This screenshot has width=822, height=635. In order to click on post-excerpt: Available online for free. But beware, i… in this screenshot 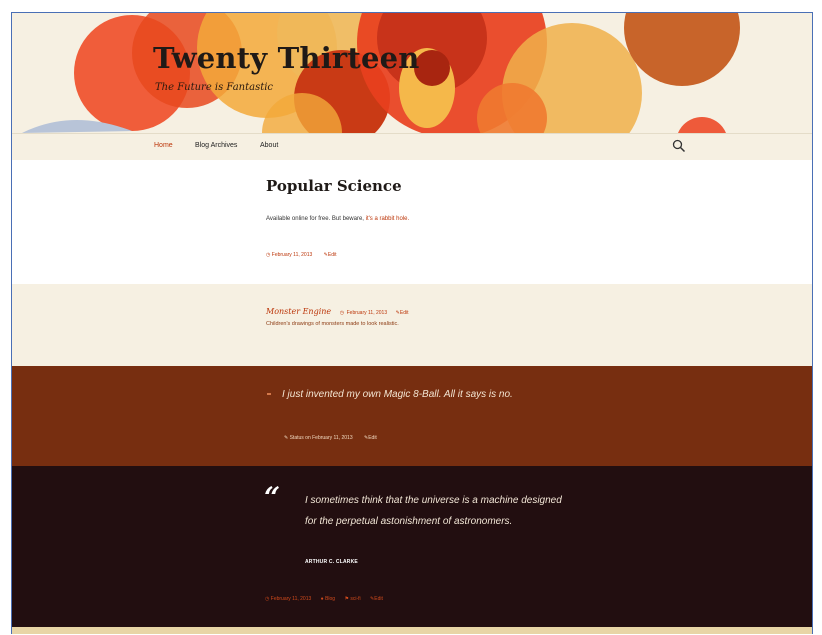, I will do `click(337, 219)`.